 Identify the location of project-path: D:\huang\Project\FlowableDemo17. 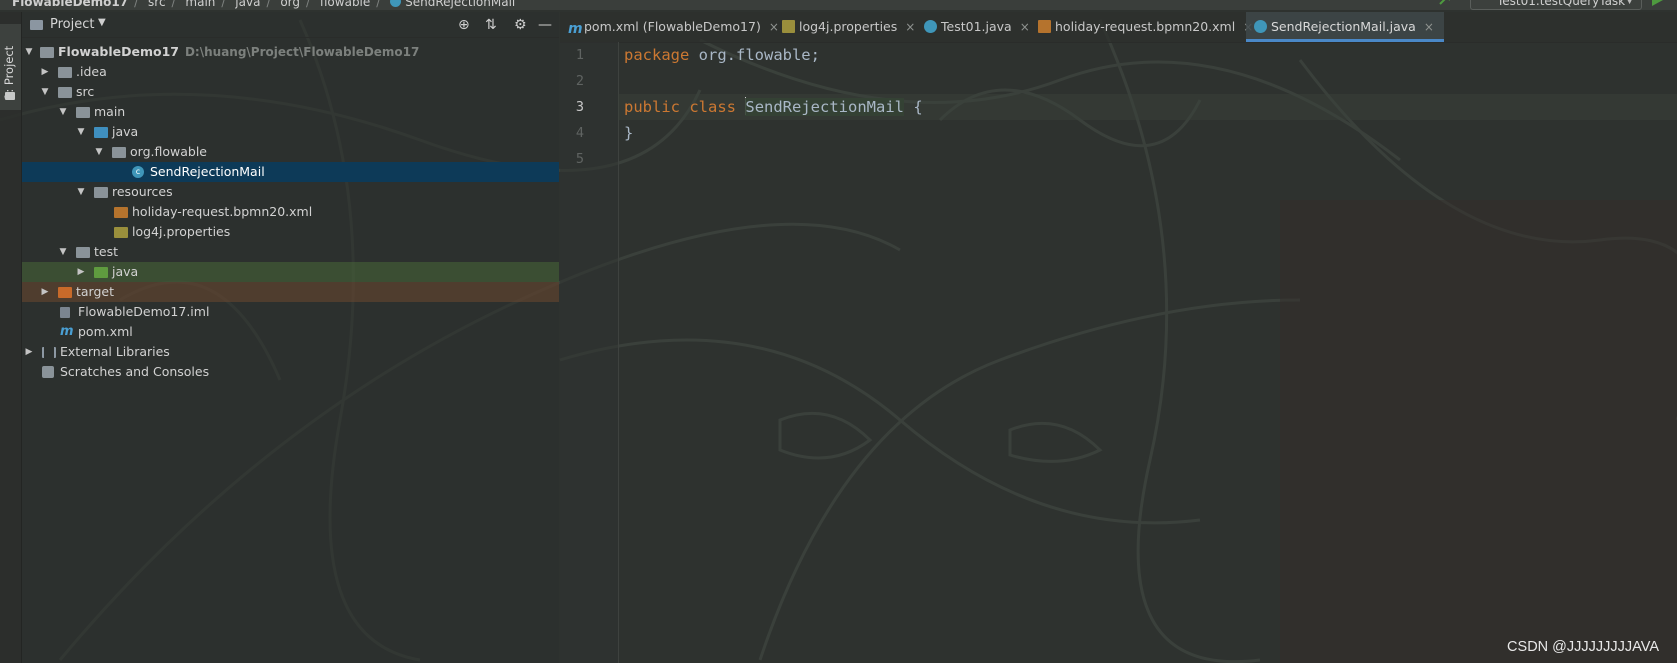
(302, 52).